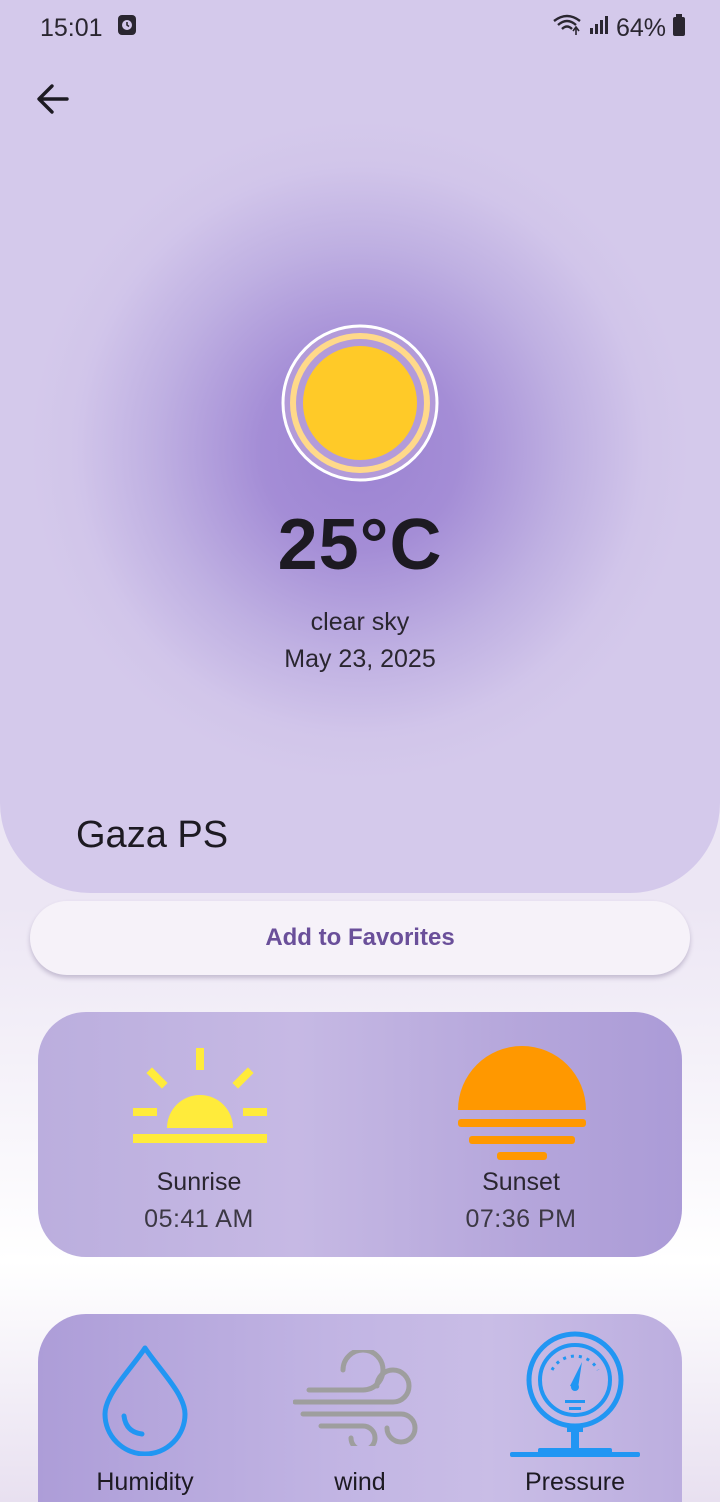 The height and width of the screenshot is (1502, 720). What do you see at coordinates (199, 1182) in the screenshot?
I see `sunrise-label: Sunrise` at bounding box center [199, 1182].